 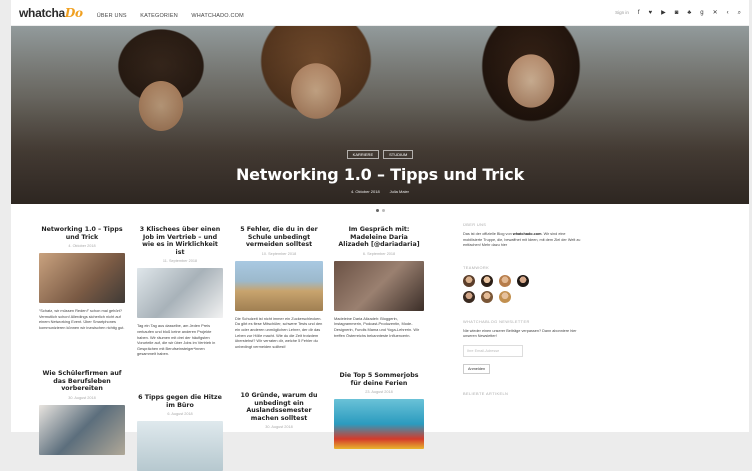 I want to click on nav-item-ueber-uns: ÜBER UNS, so click(x=112, y=16).